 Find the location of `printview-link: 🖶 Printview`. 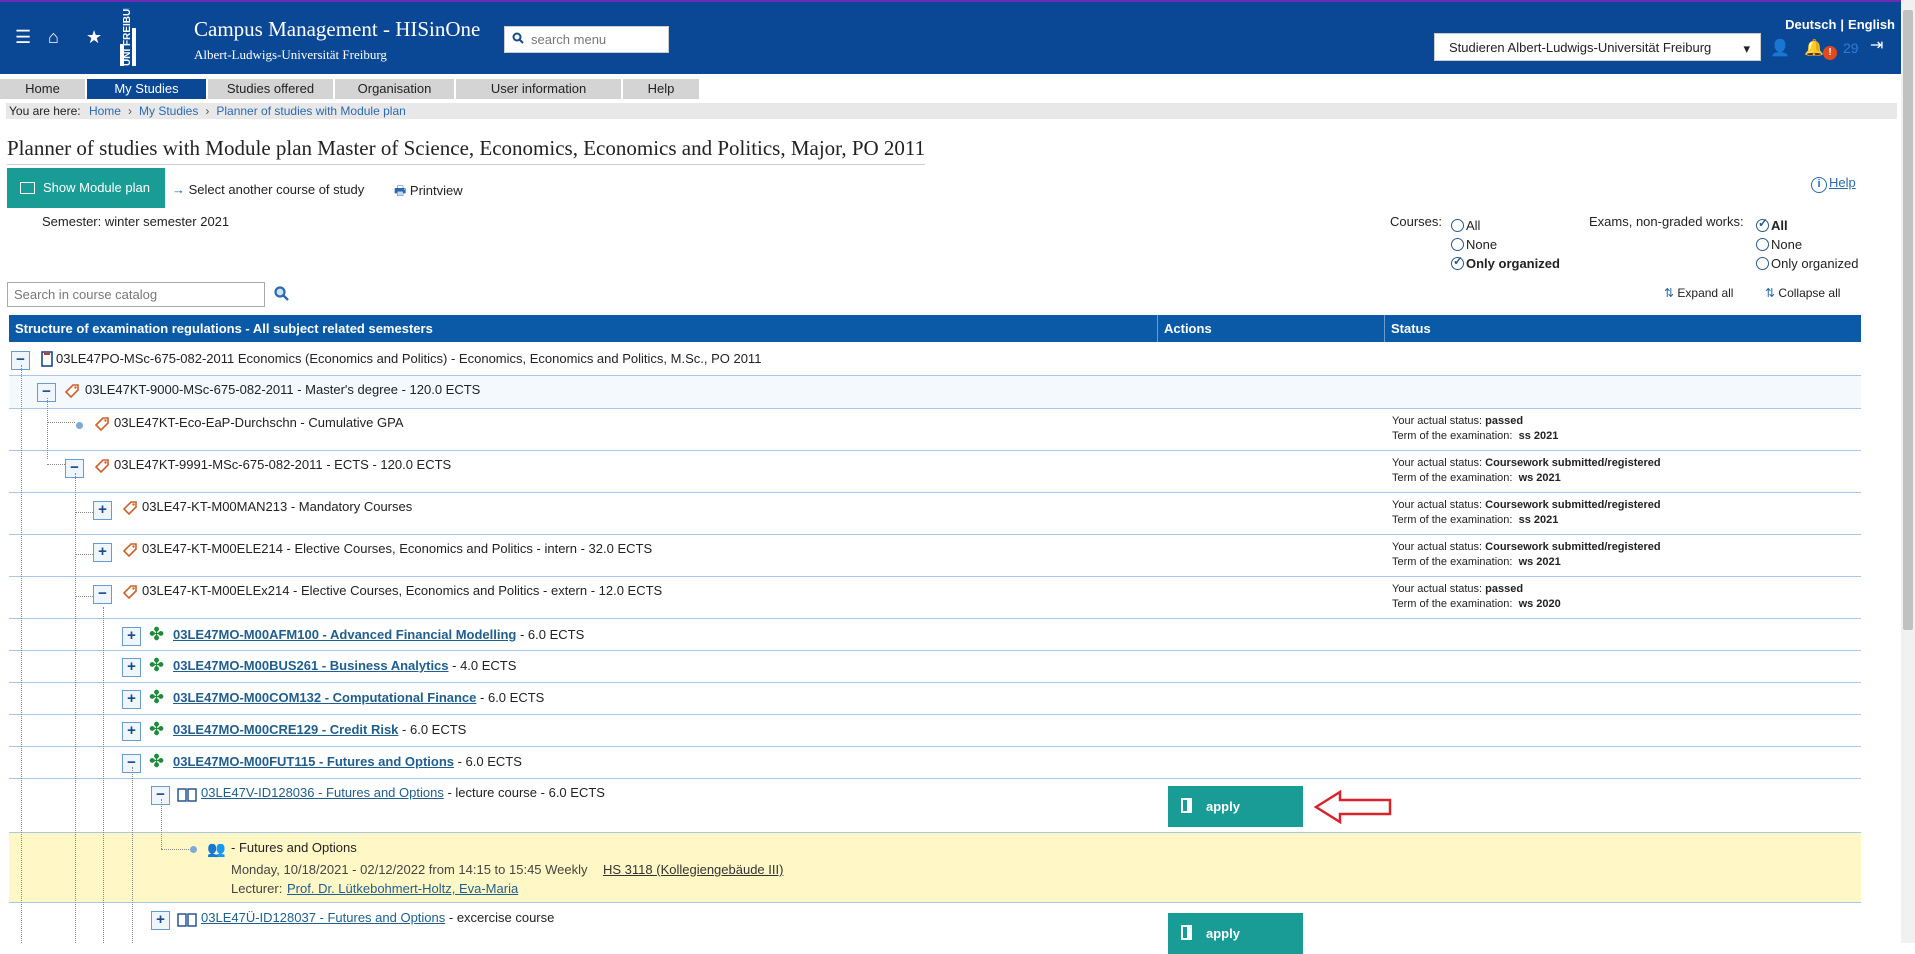

printview-link: 🖶 Printview is located at coordinates (428, 193).